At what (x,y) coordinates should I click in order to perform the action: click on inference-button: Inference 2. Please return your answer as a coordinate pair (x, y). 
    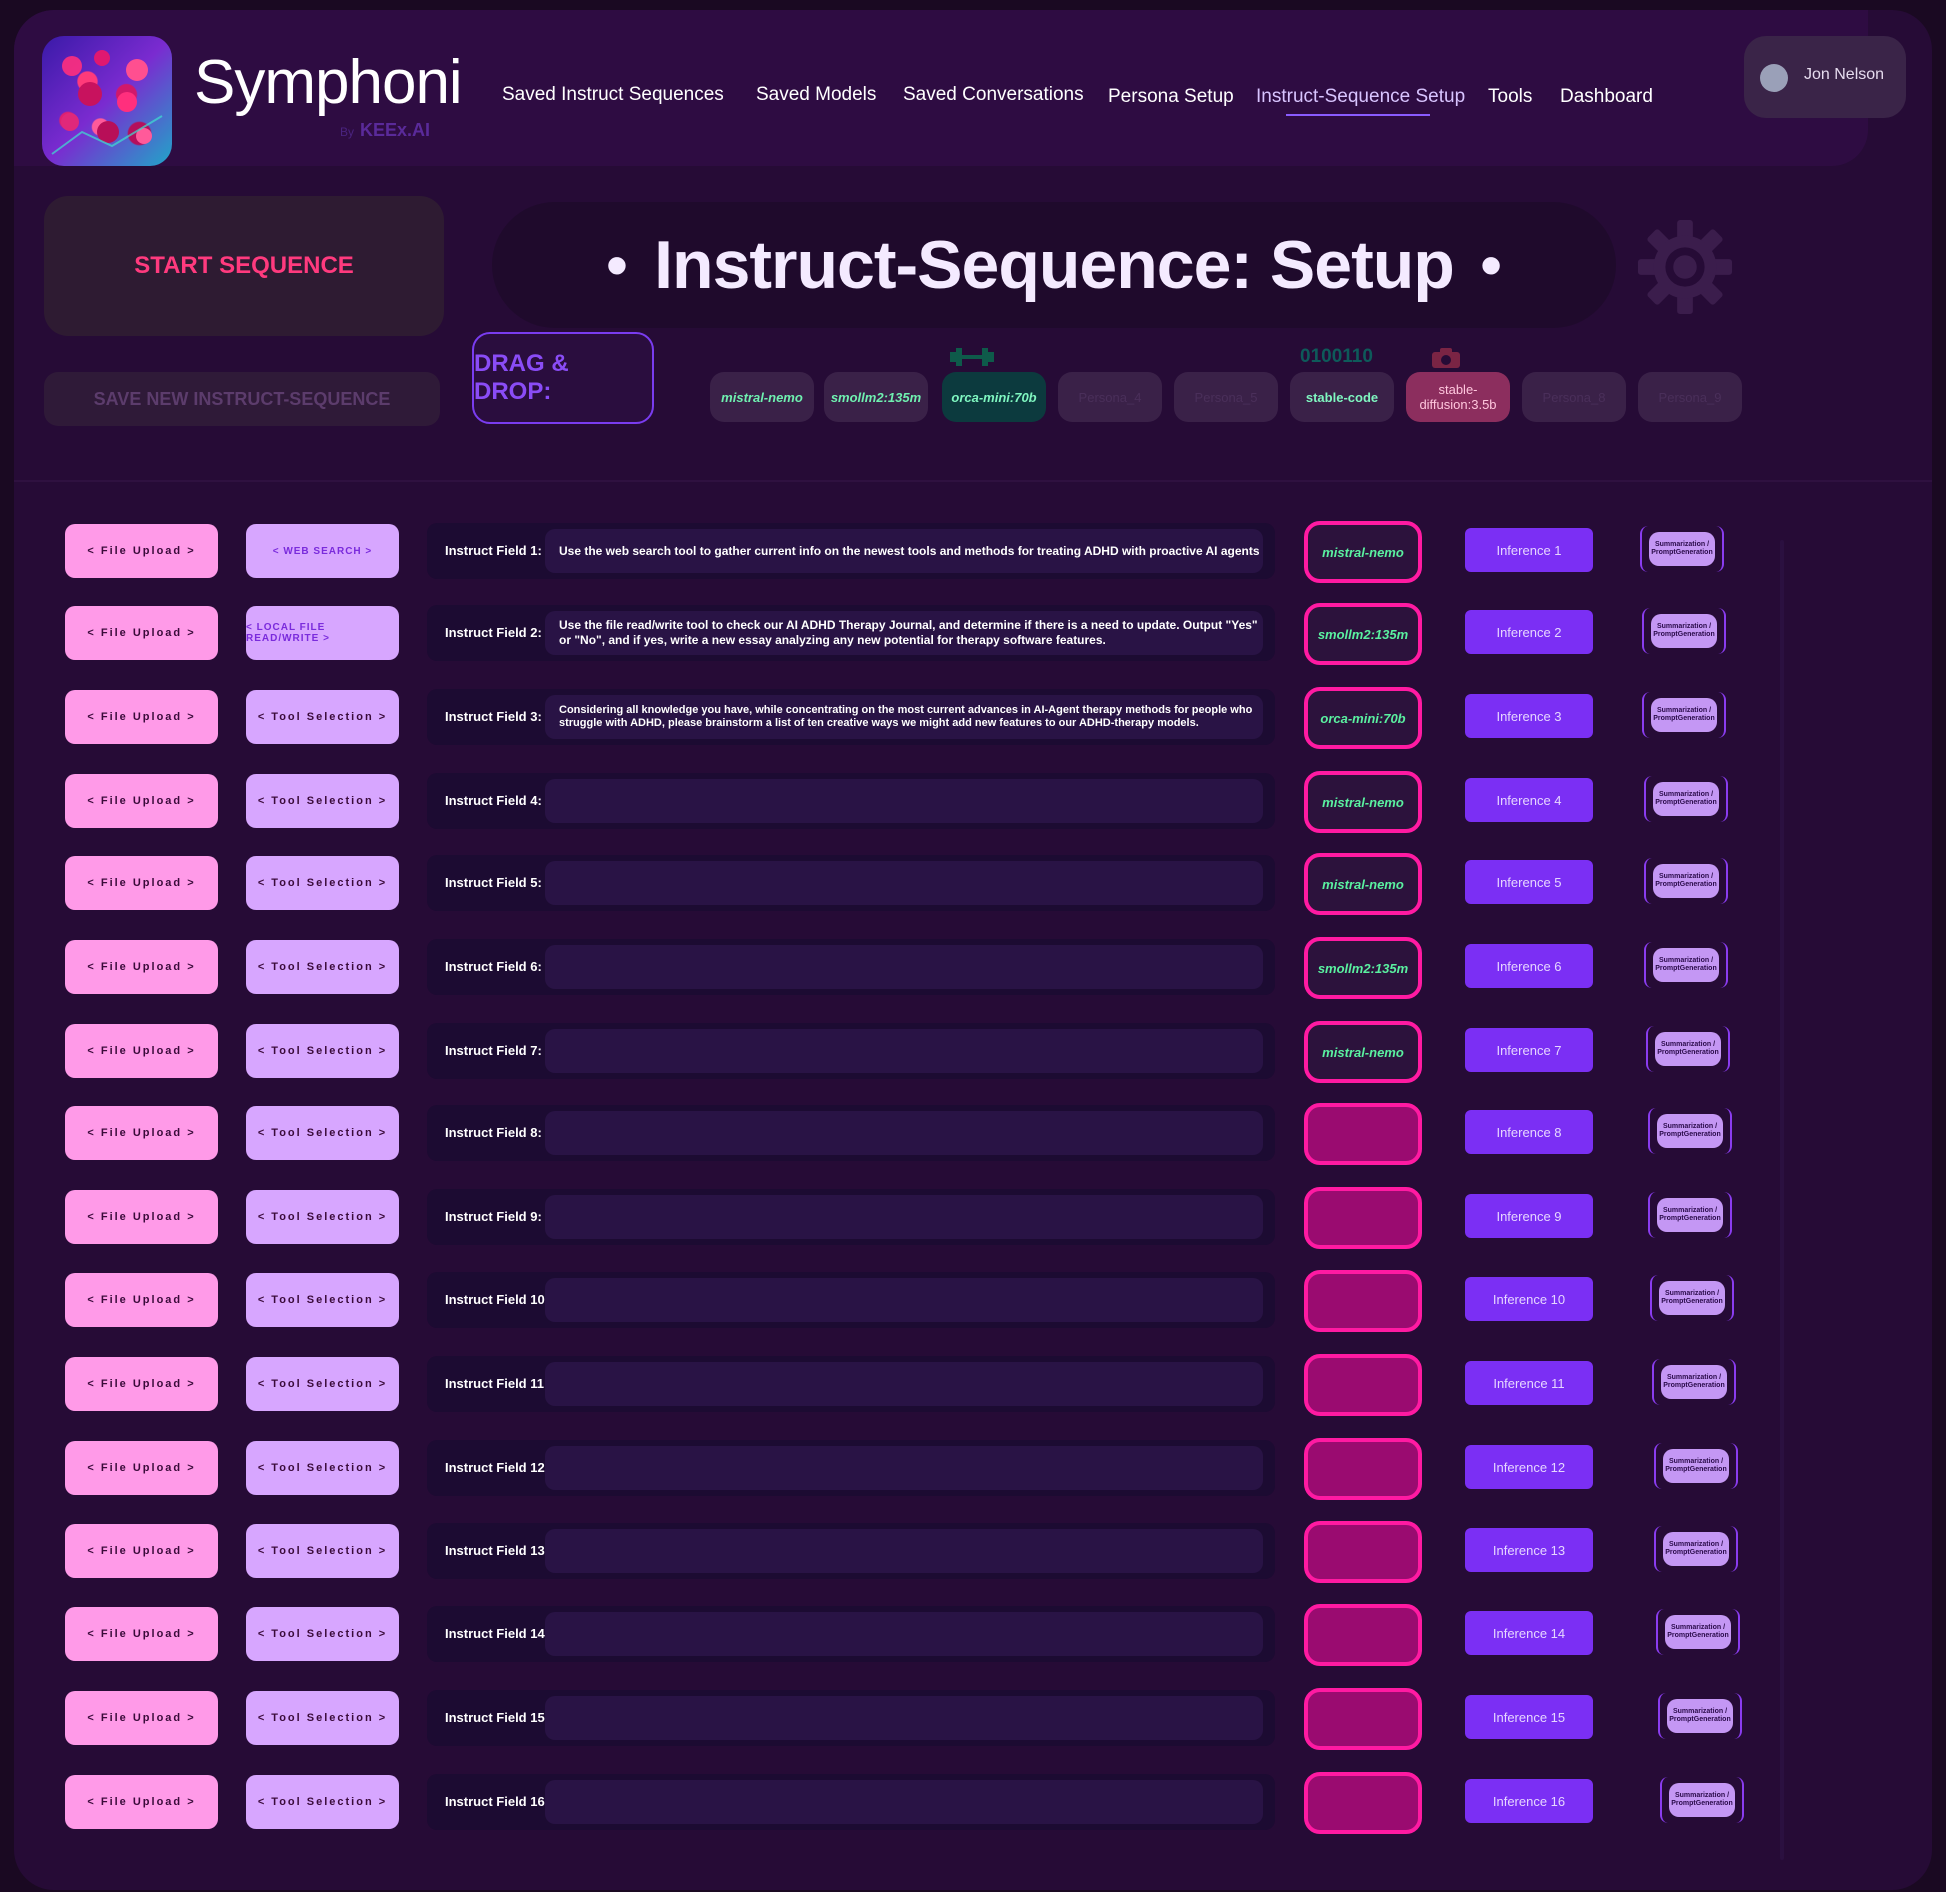
    Looking at the image, I should click on (1529, 632).